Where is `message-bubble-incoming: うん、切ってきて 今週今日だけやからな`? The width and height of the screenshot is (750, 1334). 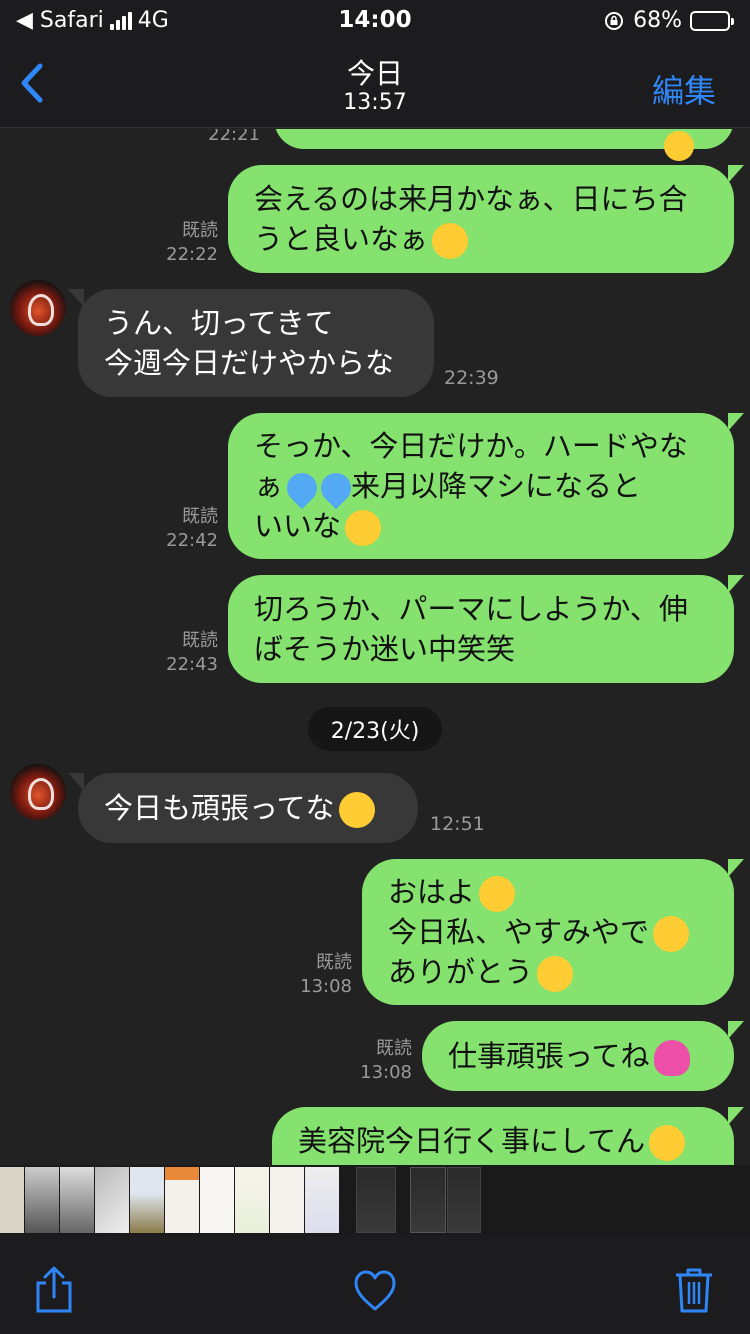
message-bubble-incoming: うん、切ってきて 今週今日だけやからな is located at coordinates (251, 343).